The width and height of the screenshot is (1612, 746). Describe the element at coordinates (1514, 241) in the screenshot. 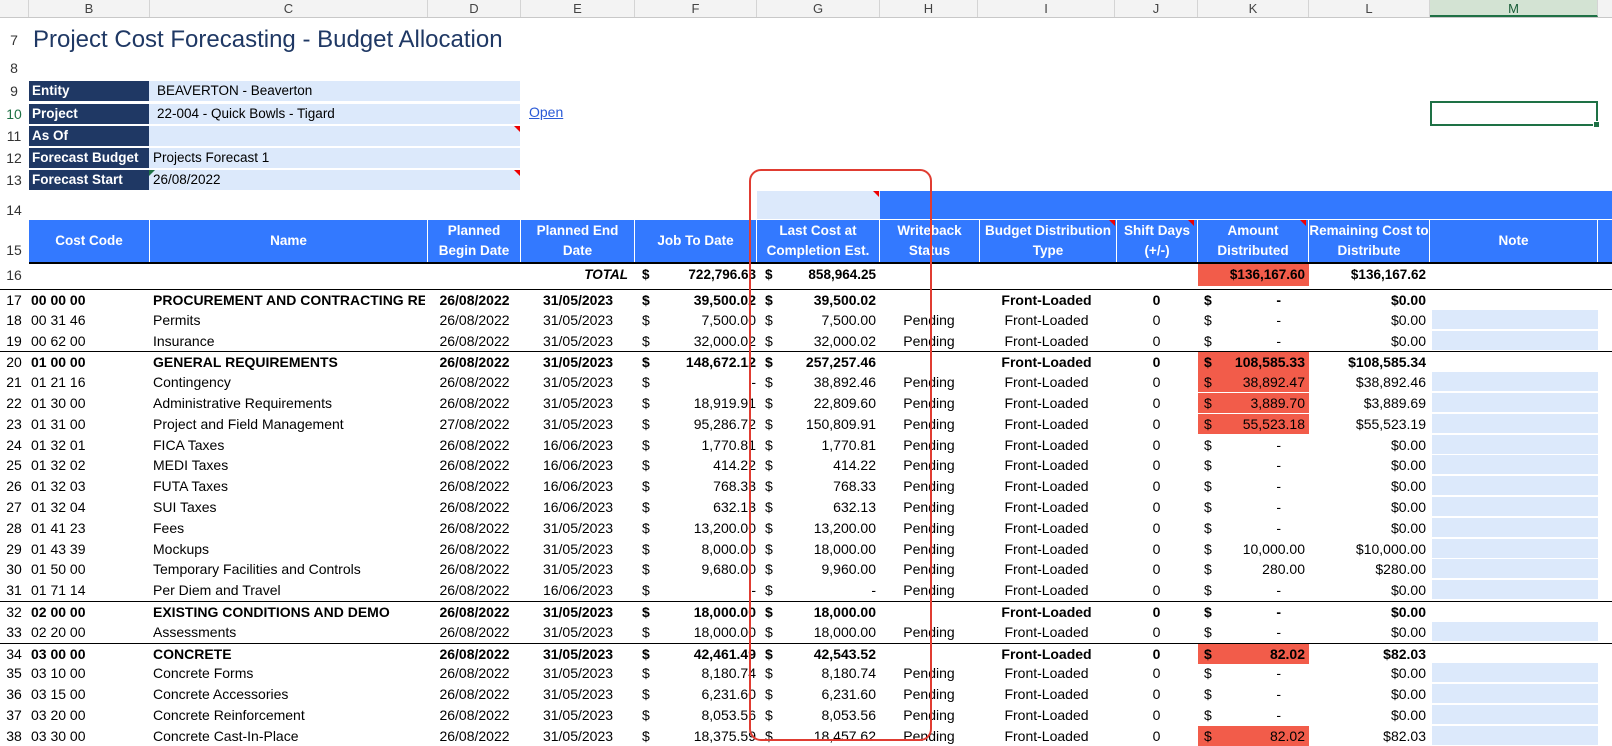

I see `col-note-header: Note` at that location.